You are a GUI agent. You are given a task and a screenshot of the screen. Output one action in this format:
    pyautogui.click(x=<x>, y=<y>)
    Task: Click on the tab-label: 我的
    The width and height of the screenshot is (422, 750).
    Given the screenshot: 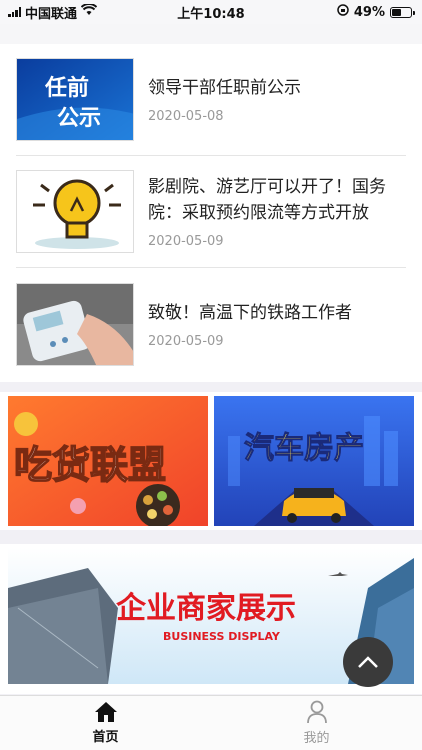 What is the action you would take?
    pyautogui.click(x=316, y=738)
    